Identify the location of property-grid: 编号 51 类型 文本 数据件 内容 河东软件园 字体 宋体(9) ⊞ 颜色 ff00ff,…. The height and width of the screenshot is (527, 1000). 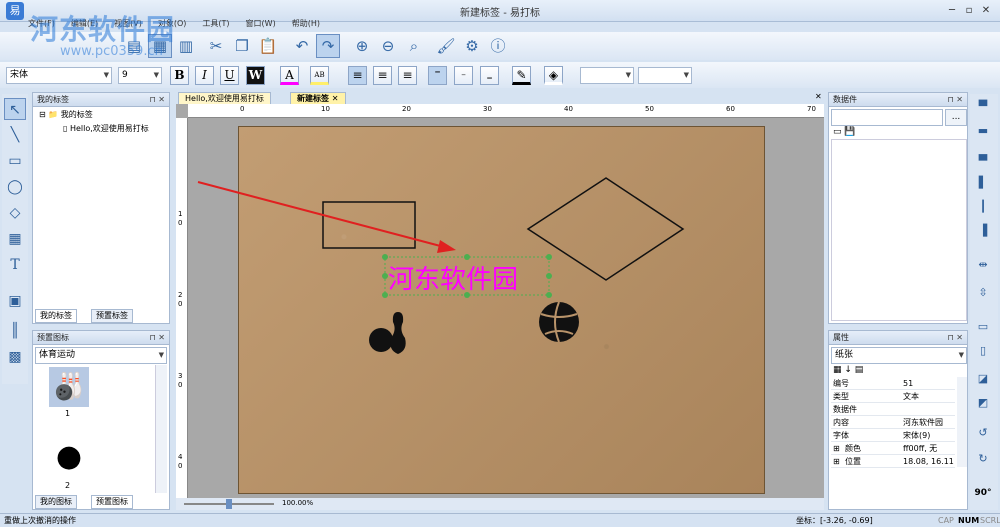
(893, 422).